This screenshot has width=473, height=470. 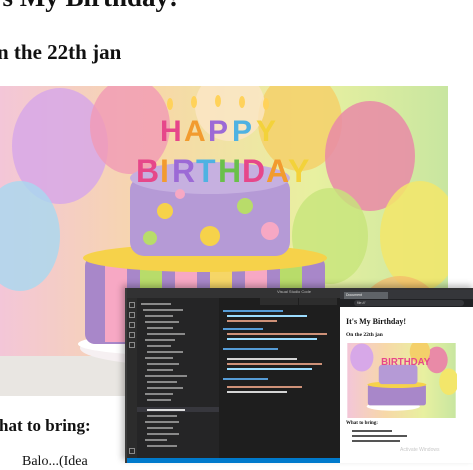 I want to click on preview-cake-image: BIRTHDAY, so click(x=401, y=380).